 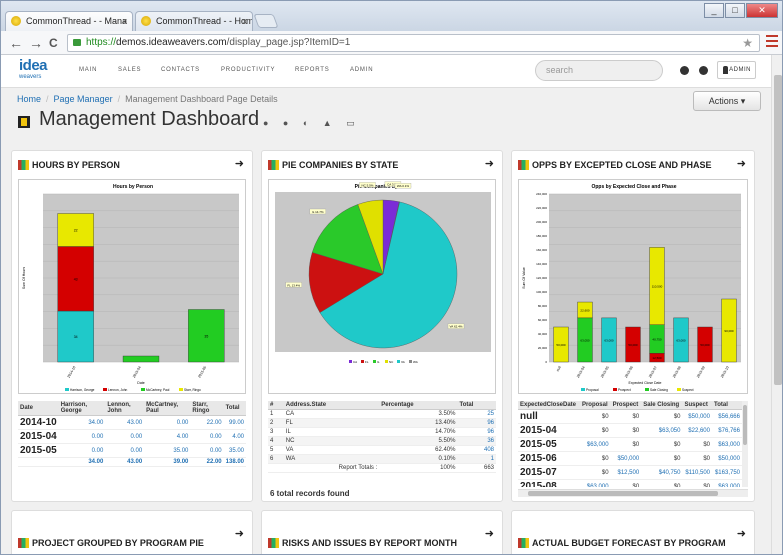 What do you see at coordinates (125, 422) in the screenshot?
I see `table-cell: 43.00` at bounding box center [125, 422].